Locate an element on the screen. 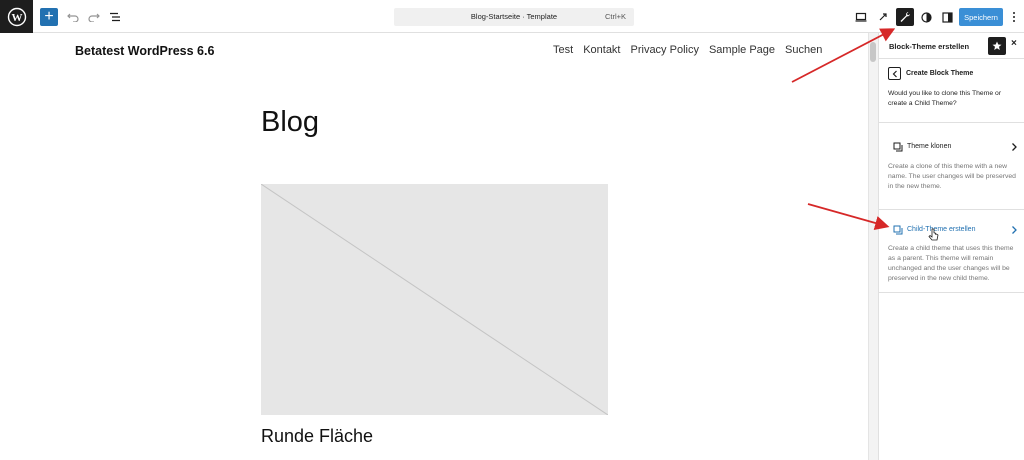 The image size is (1024, 460). close-icon: × is located at coordinates (1014, 43).